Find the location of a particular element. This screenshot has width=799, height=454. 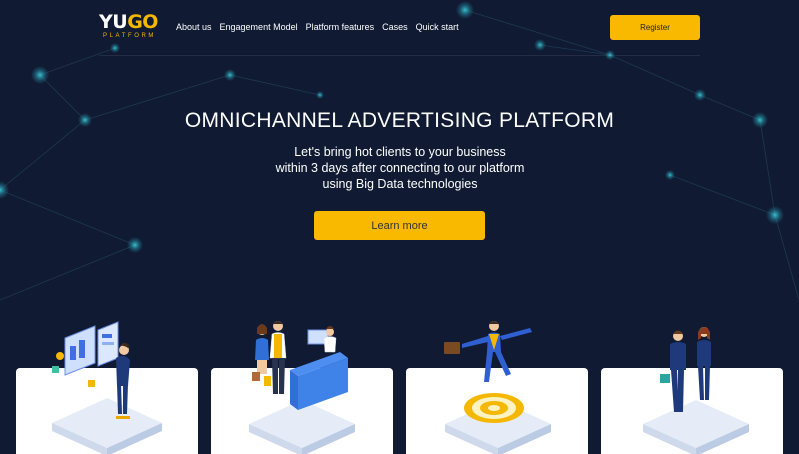

dashboard-panel-icon is located at coordinates (85, 354).